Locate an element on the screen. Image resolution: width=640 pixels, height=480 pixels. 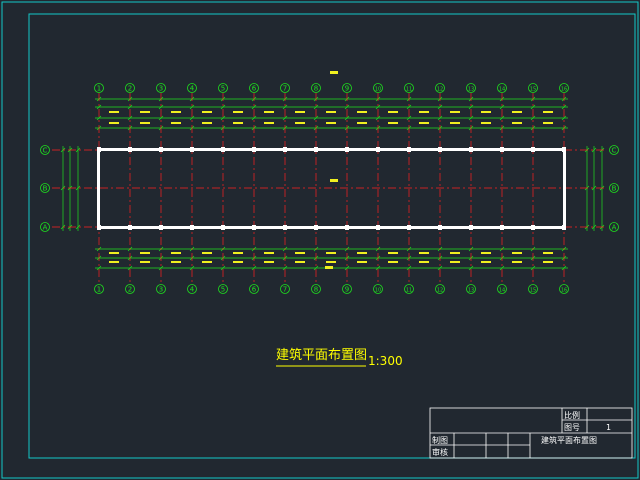
axis-bubble-label: 10 is located at coordinates (378, 90).